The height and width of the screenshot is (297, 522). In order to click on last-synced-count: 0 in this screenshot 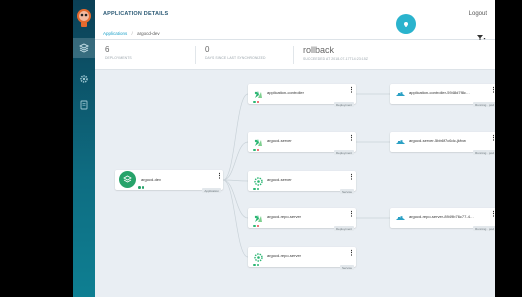, I will do `click(207, 49)`.